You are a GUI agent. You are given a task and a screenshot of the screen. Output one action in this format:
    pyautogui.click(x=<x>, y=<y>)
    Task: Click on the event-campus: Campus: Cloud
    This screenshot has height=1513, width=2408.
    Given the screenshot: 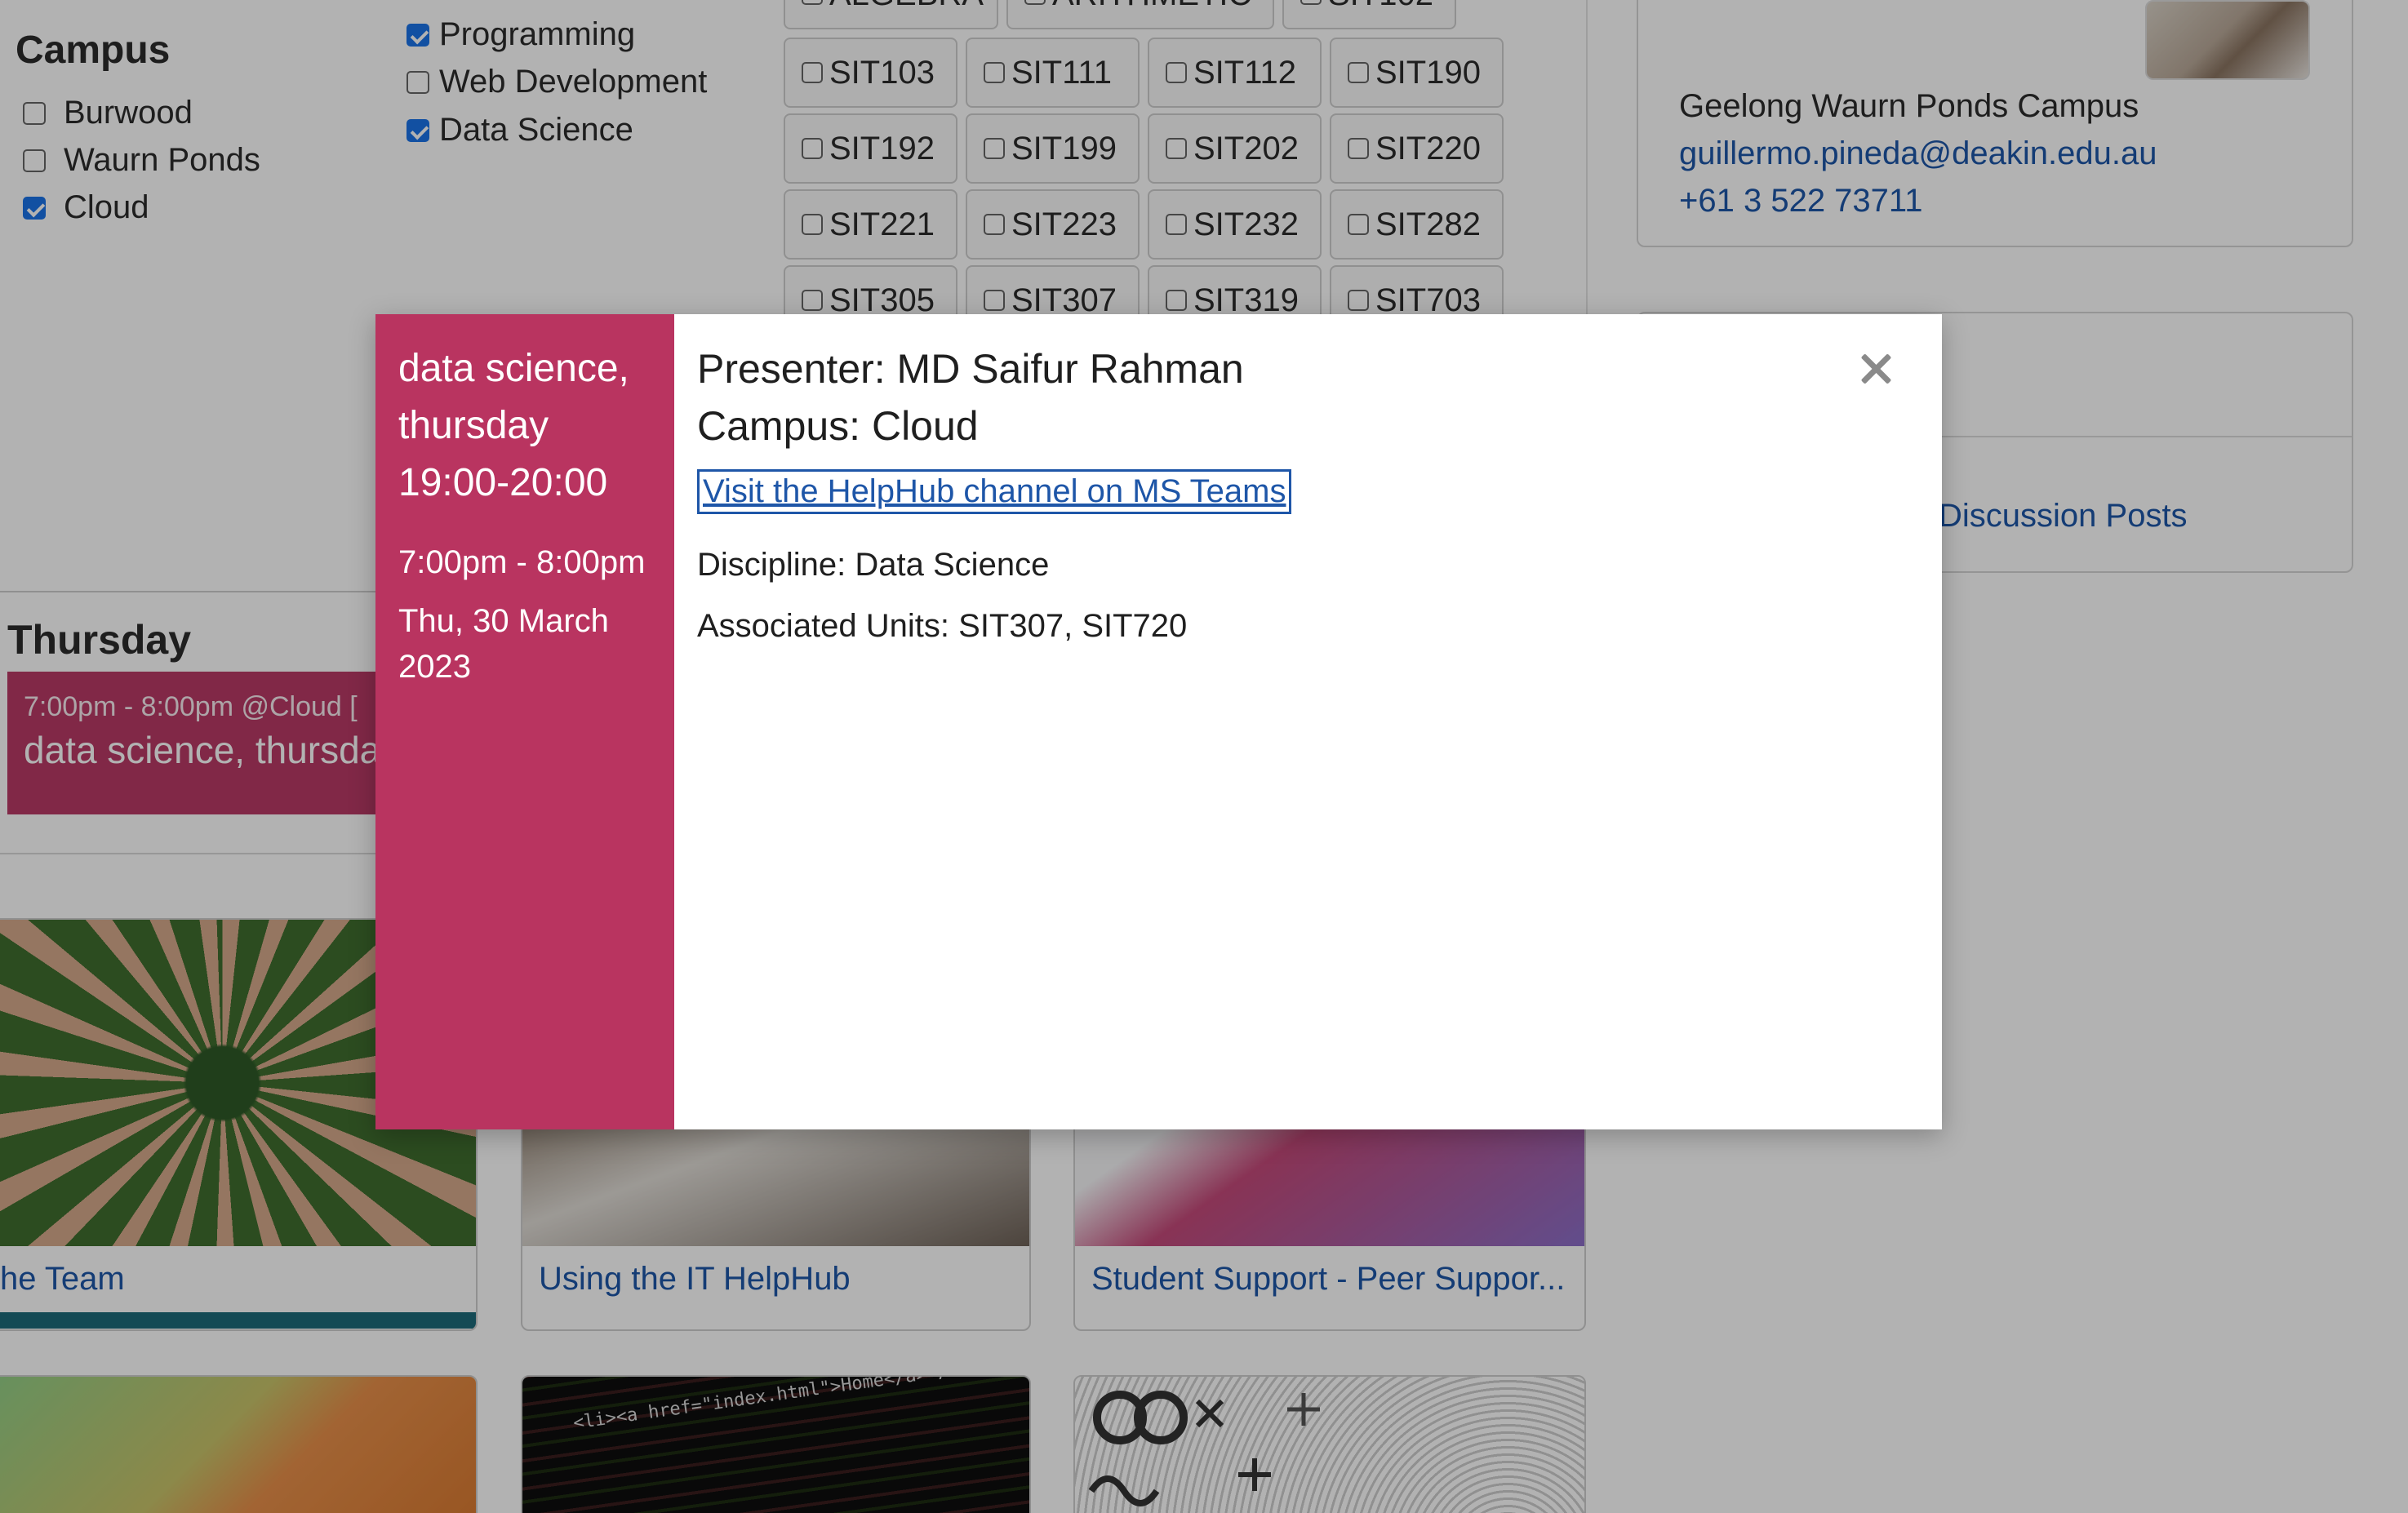 What is the action you would take?
    pyautogui.click(x=838, y=426)
    